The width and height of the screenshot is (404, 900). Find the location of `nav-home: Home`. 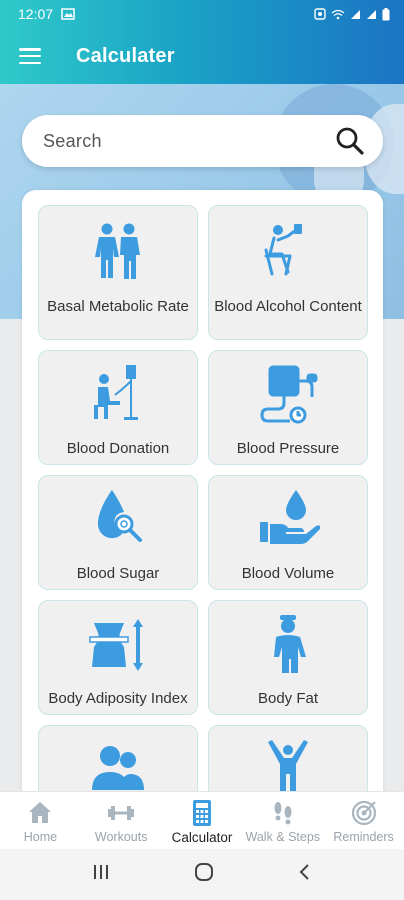

nav-home: Home is located at coordinates (40, 820).